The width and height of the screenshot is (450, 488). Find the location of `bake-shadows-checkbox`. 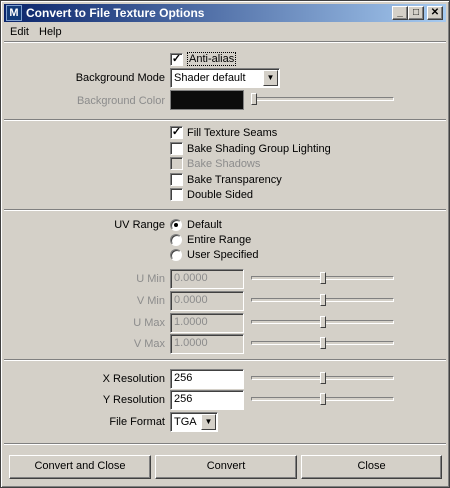

bake-shadows-checkbox is located at coordinates (176, 163).